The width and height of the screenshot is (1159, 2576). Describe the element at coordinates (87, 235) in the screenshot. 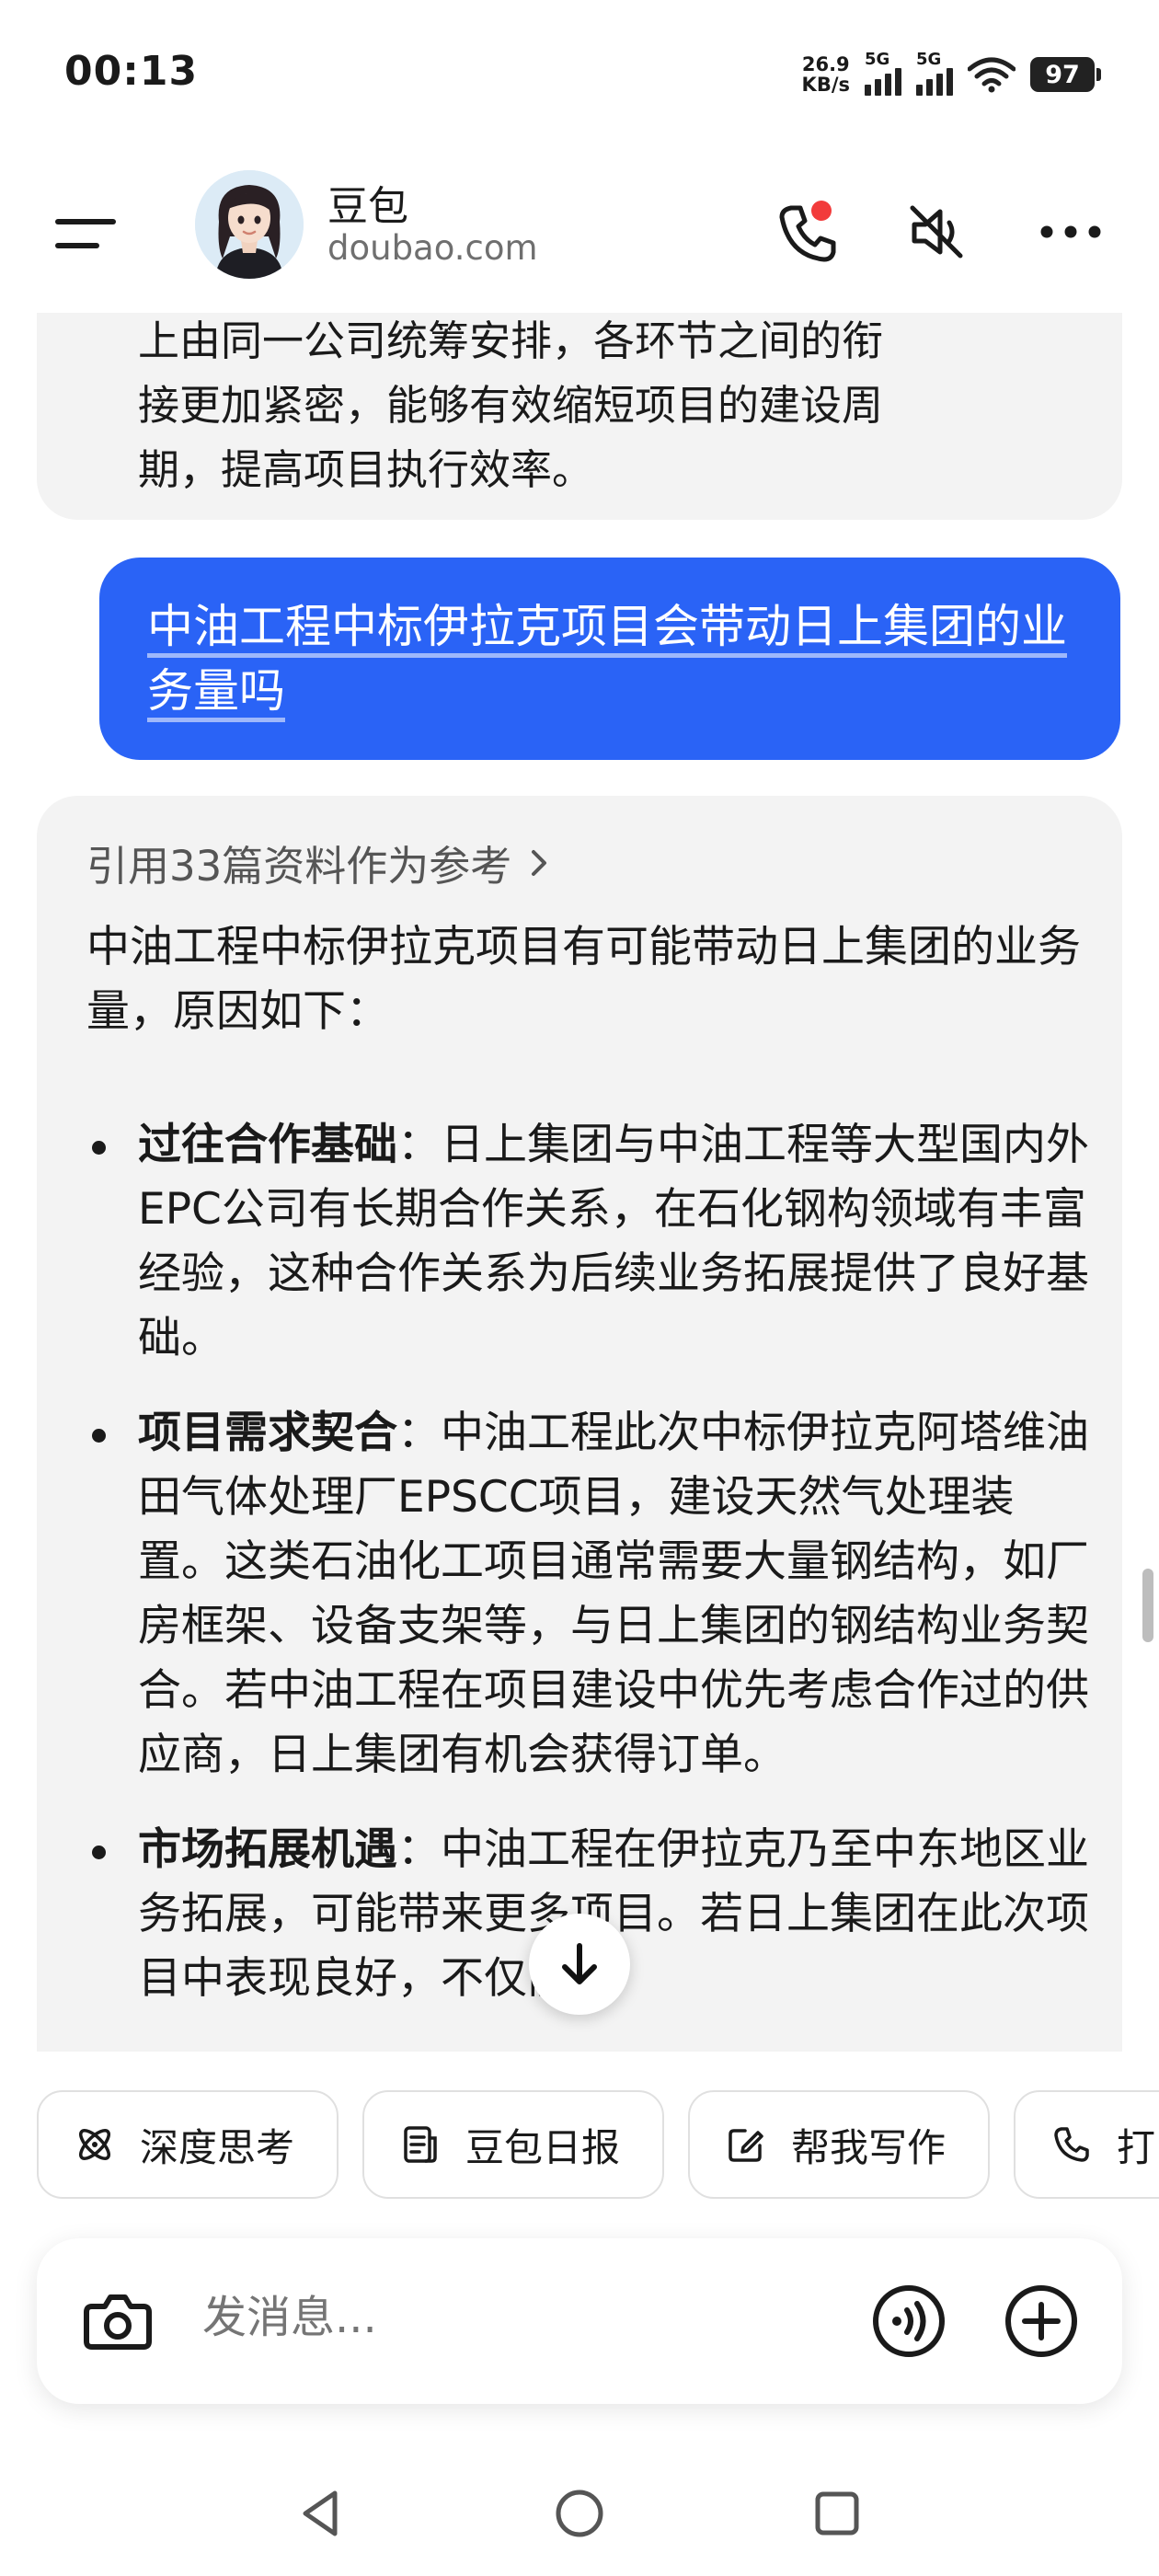

I see `menu-icon` at that location.